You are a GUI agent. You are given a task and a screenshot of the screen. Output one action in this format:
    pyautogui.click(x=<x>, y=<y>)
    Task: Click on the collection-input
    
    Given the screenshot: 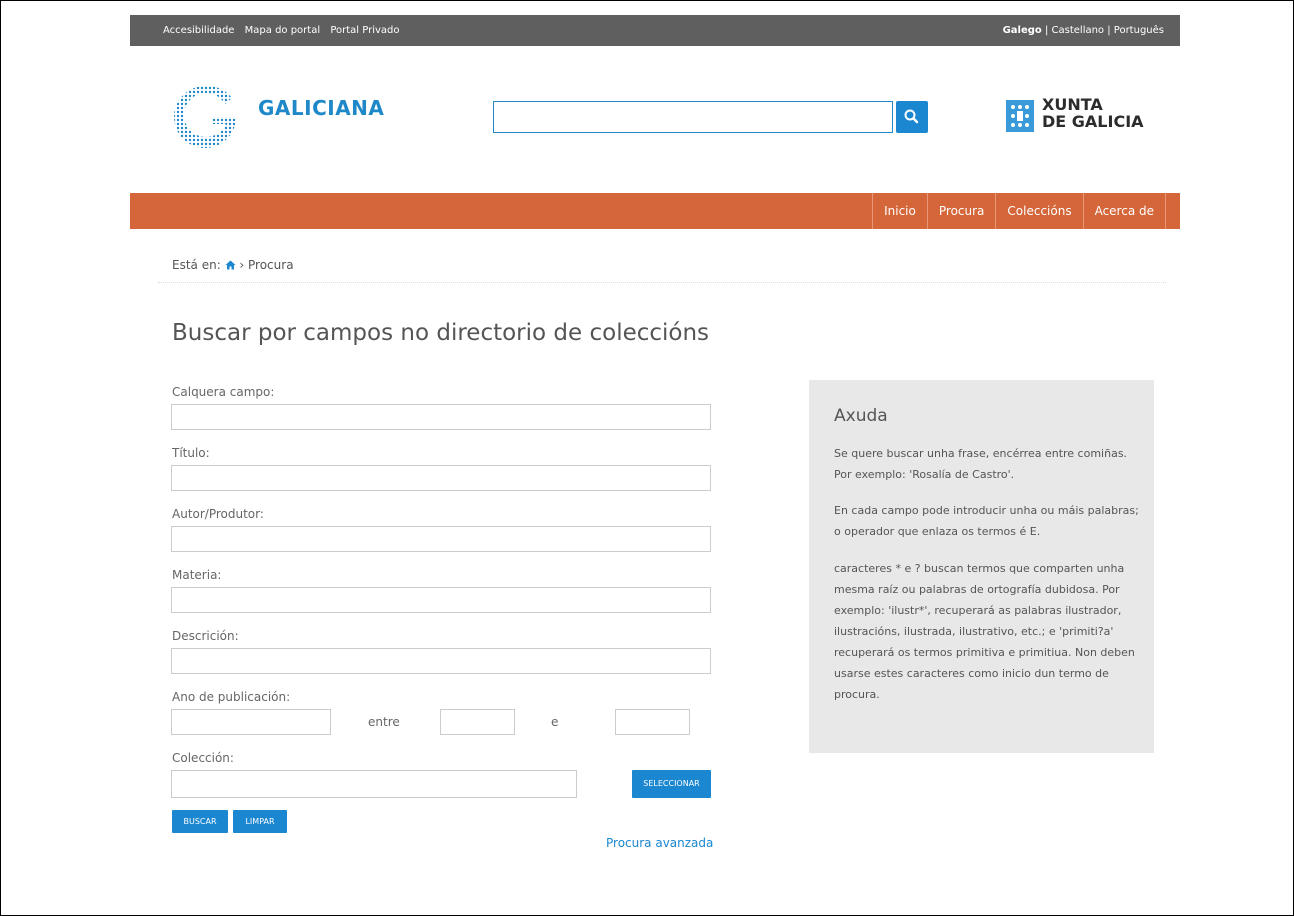 What is the action you would take?
    pyautogui.click(x=374, y=784)
    